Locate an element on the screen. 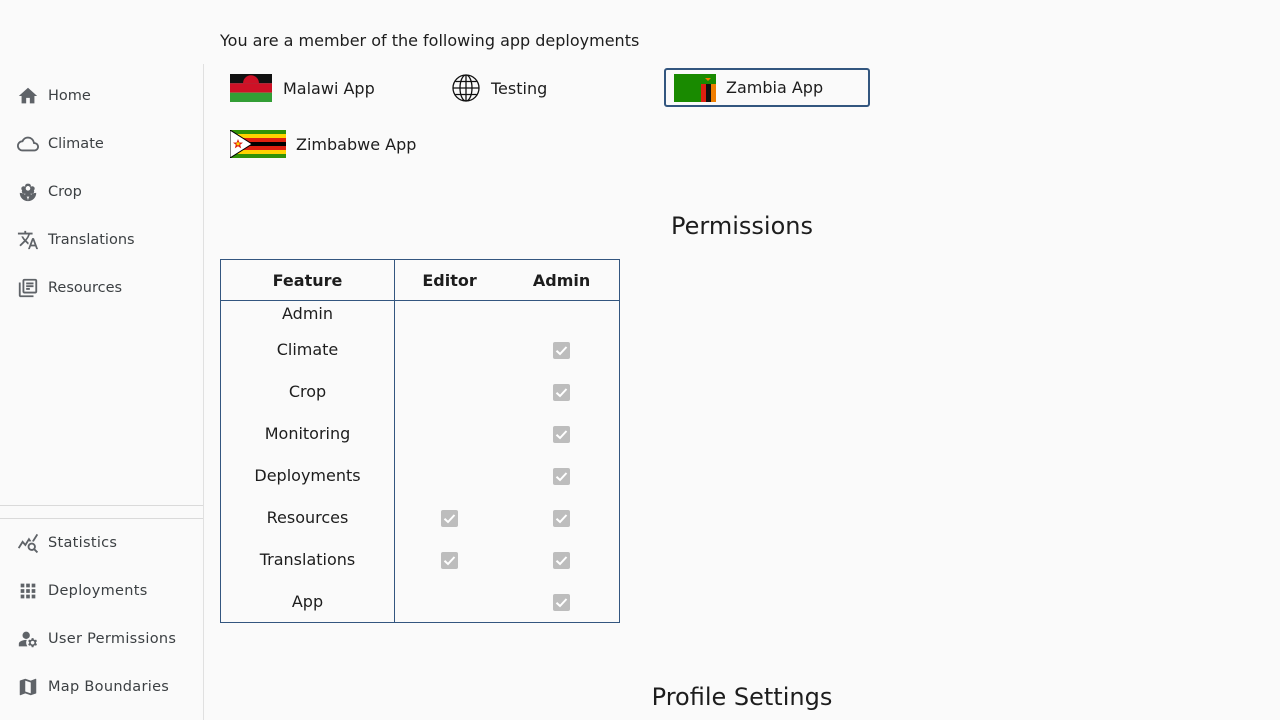 The height and width of the screenshot is (720, 1280). feature-name: Deployments is located at coordinates (307, 475).